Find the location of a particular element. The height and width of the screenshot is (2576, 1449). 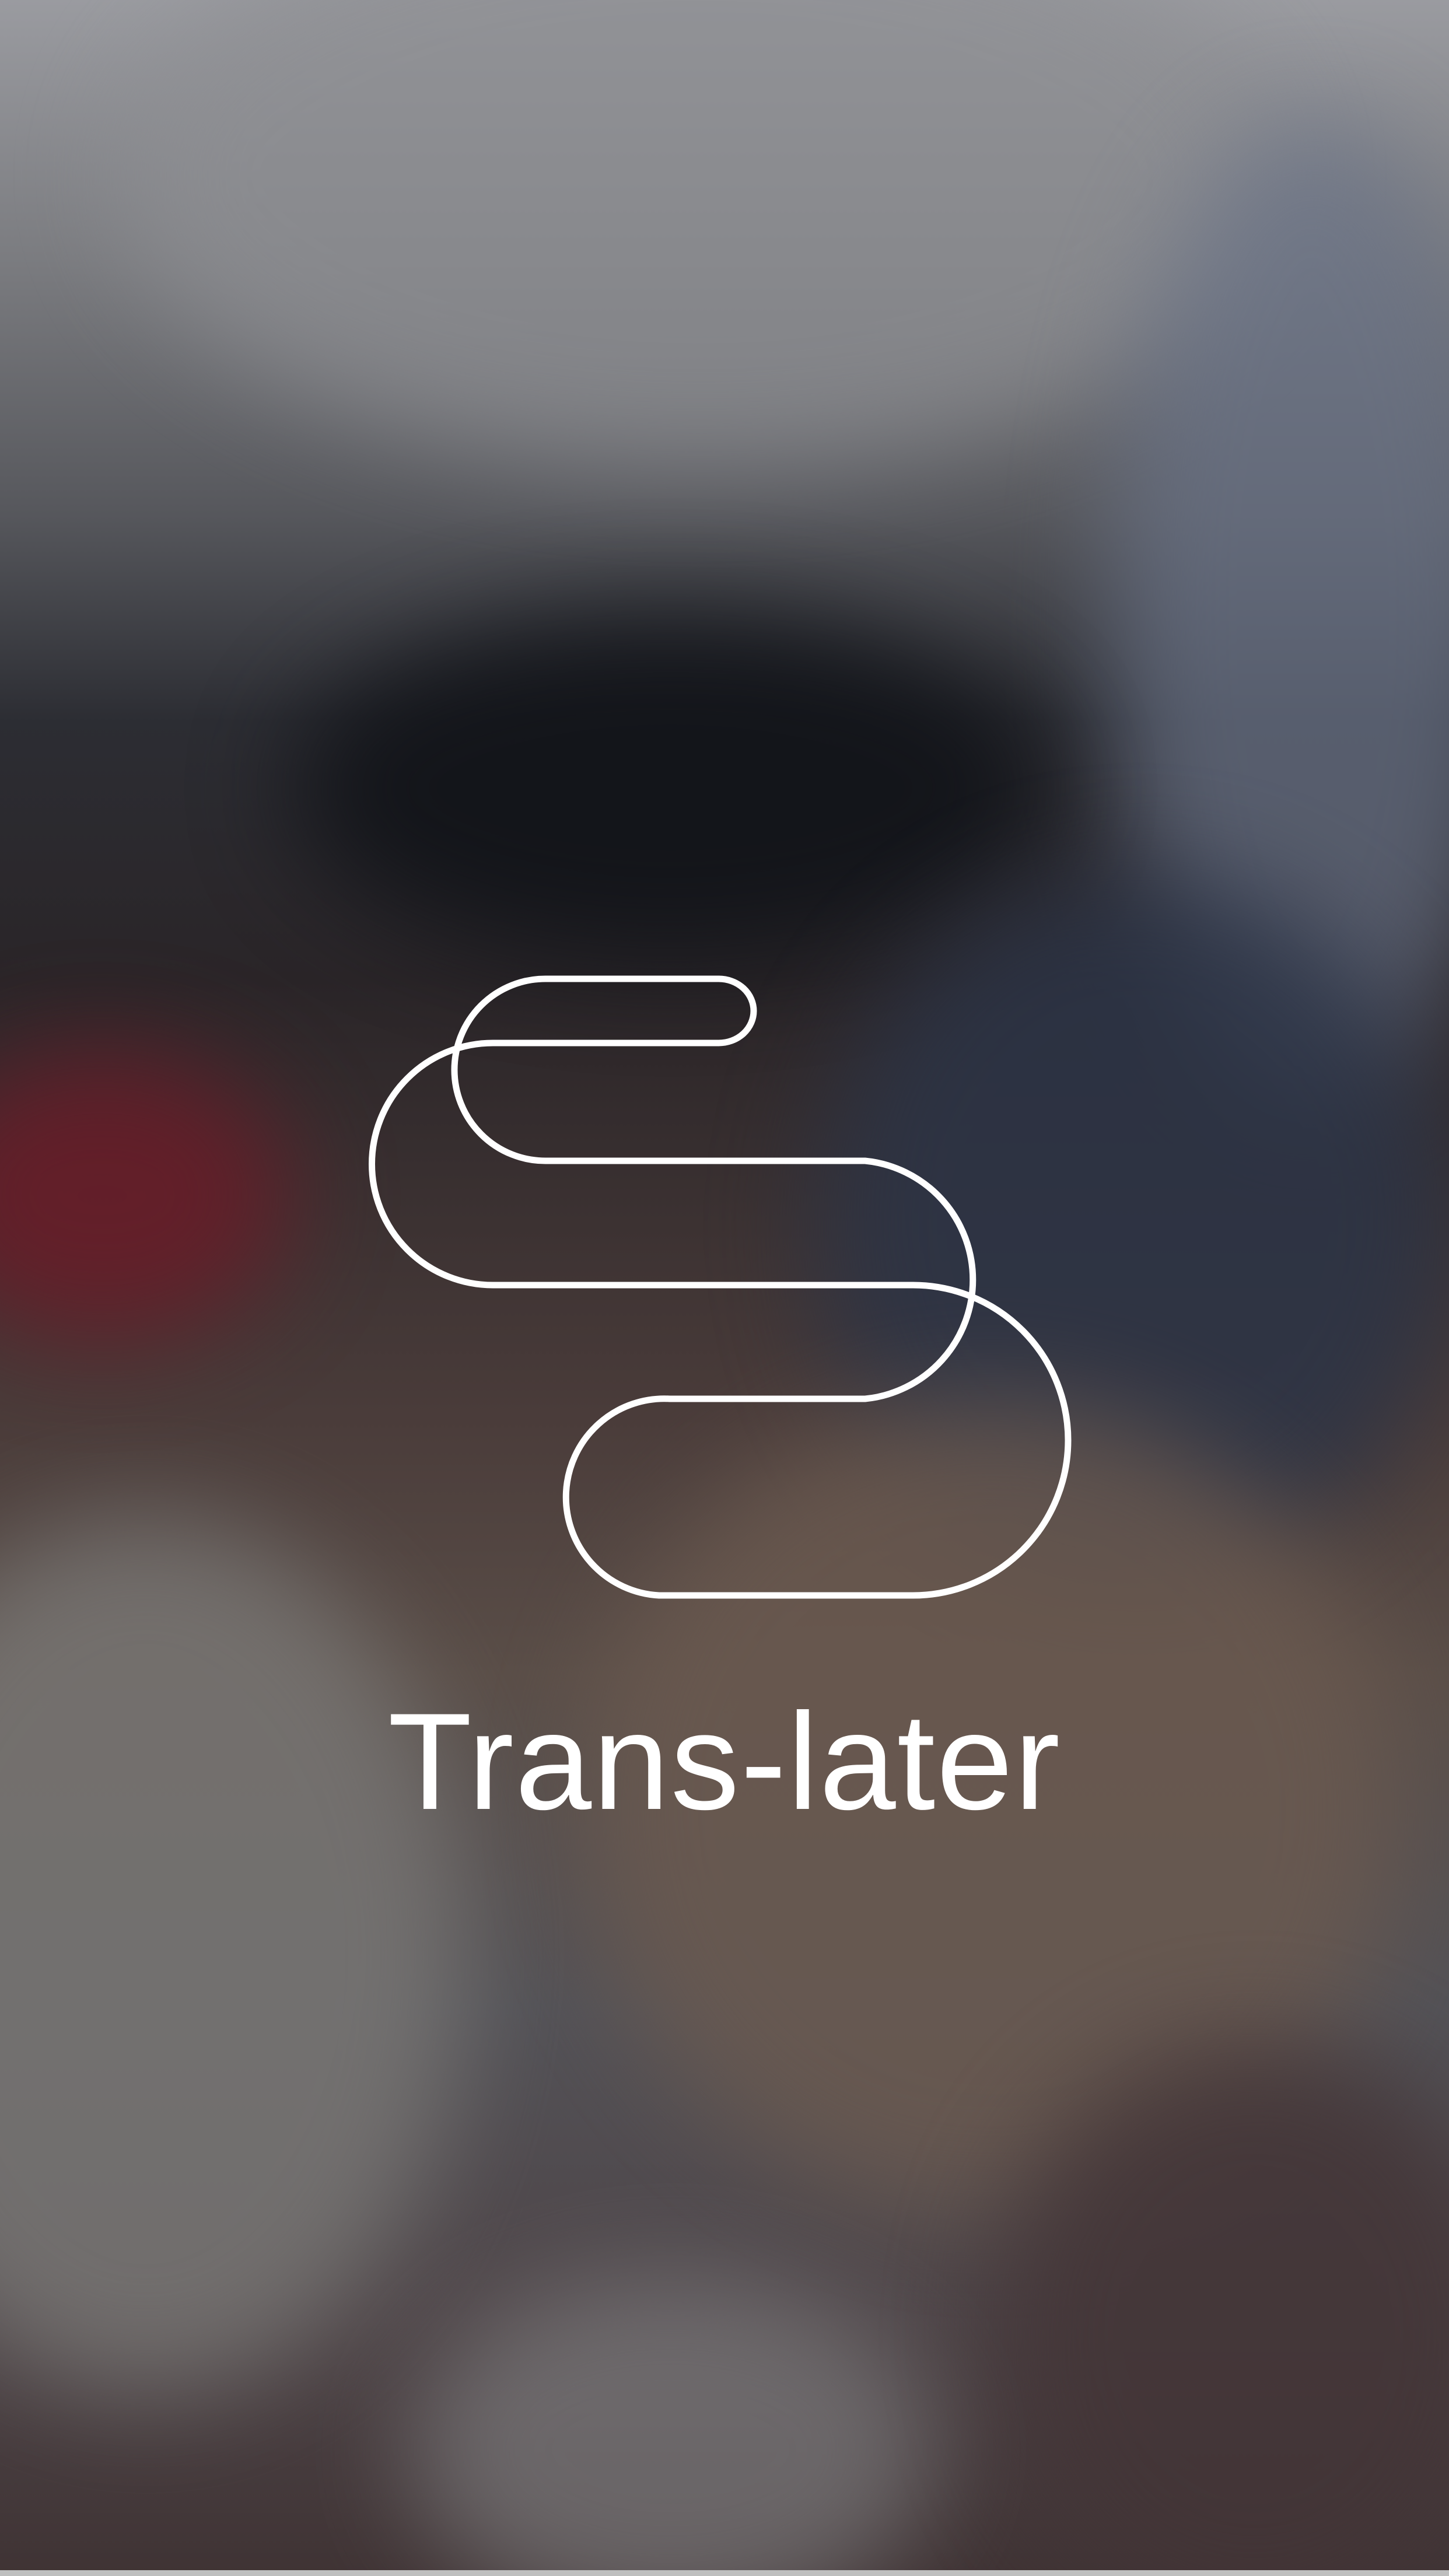

app-logo-icon is located at coordinates (720, 1287).